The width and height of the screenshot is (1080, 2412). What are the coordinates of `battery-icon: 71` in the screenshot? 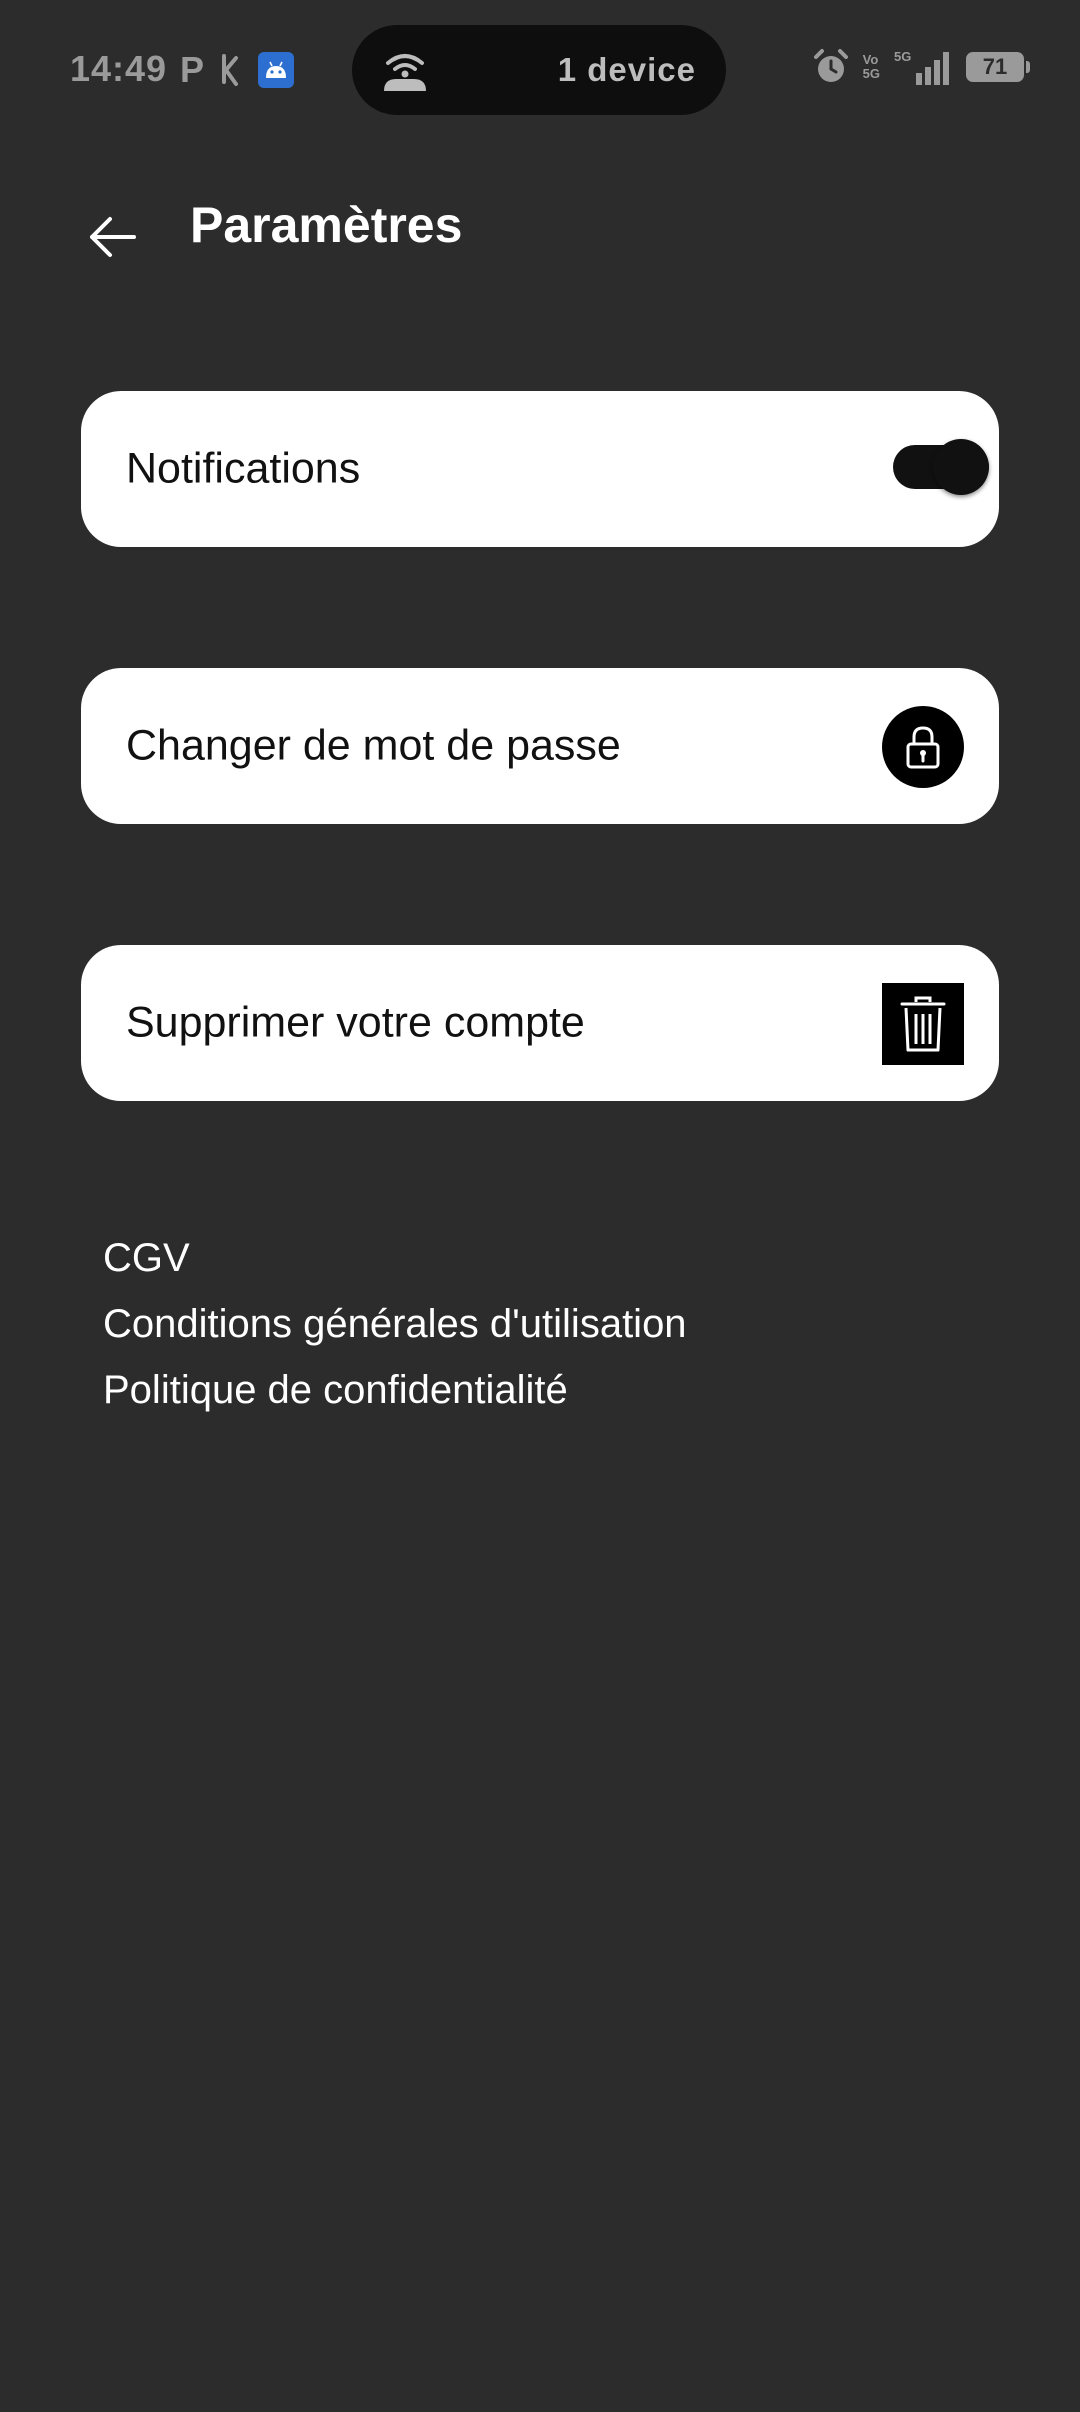 It's located at (998, 67).